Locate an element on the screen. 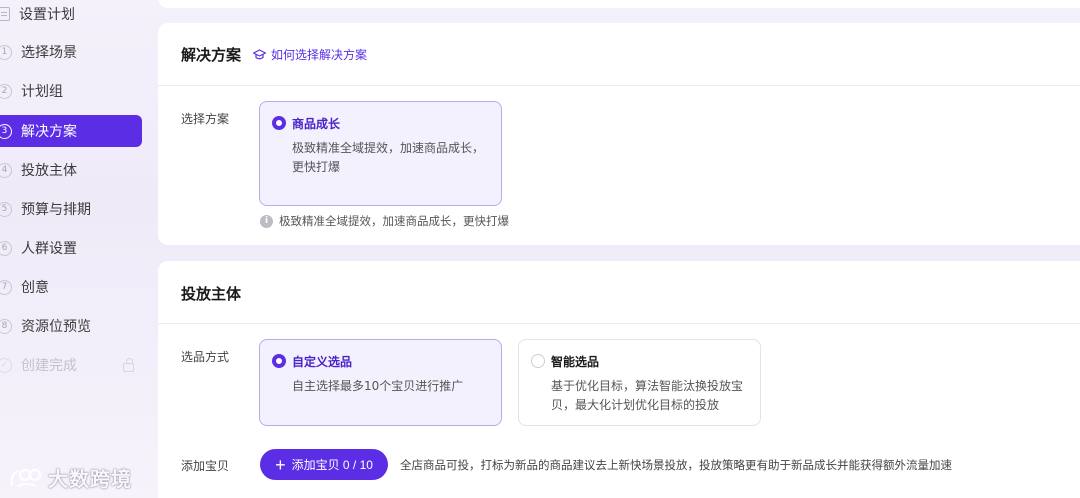 This screenshot has height=498, width=1080. option-smart-select: 智能选品 基于优化目标，算法智能汰换投放宝贝，最大化计划优化目标的投放 is located at coordinates (639, 382).